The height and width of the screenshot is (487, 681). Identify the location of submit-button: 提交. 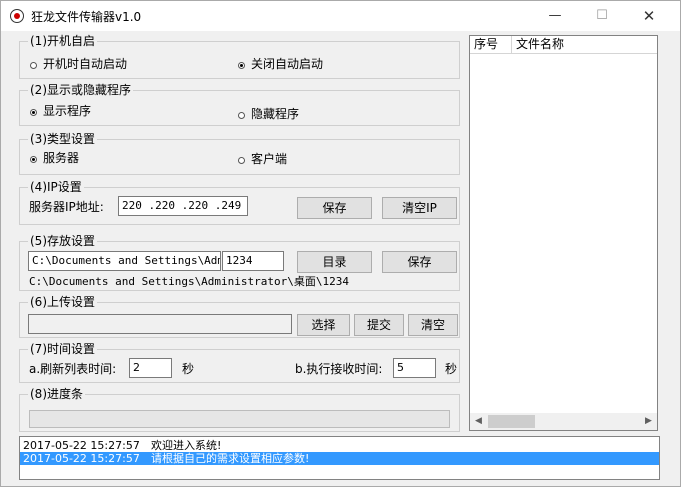
(379, 325).